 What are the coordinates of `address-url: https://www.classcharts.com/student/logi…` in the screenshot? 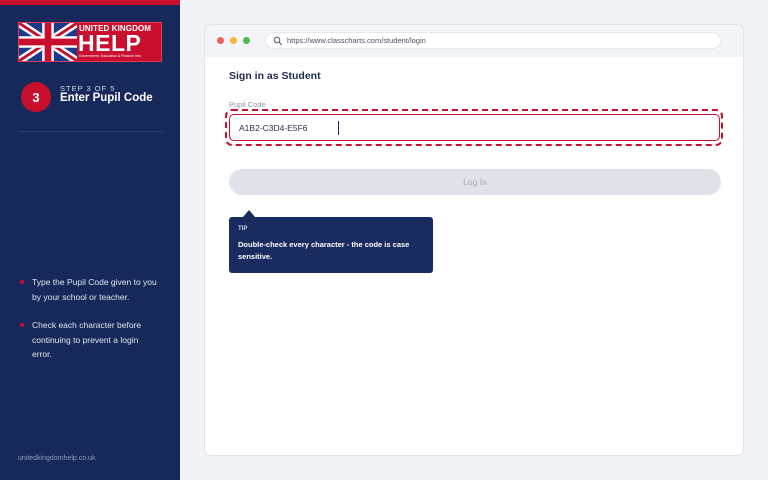 It's located at (356, 40).